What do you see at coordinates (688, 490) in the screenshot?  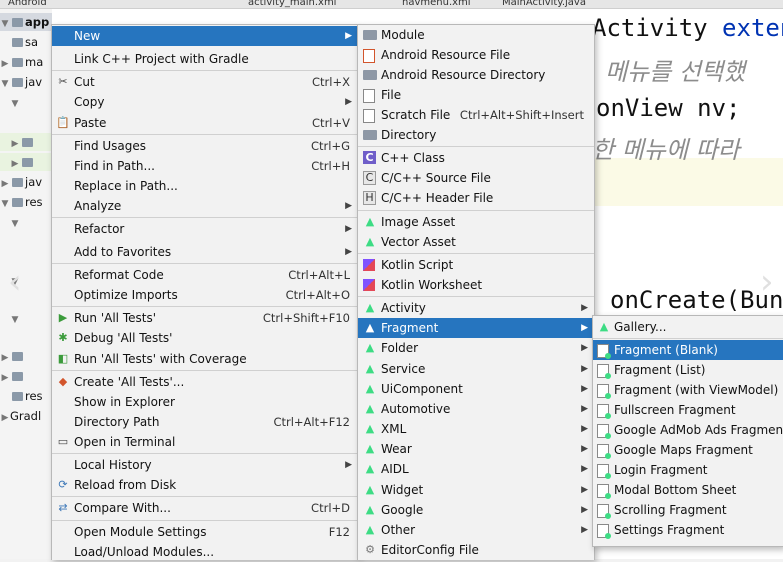 I see `menu-item-modal-bottom-sheet: Modal Bottom Sheet` at bounding box center [688, 490].